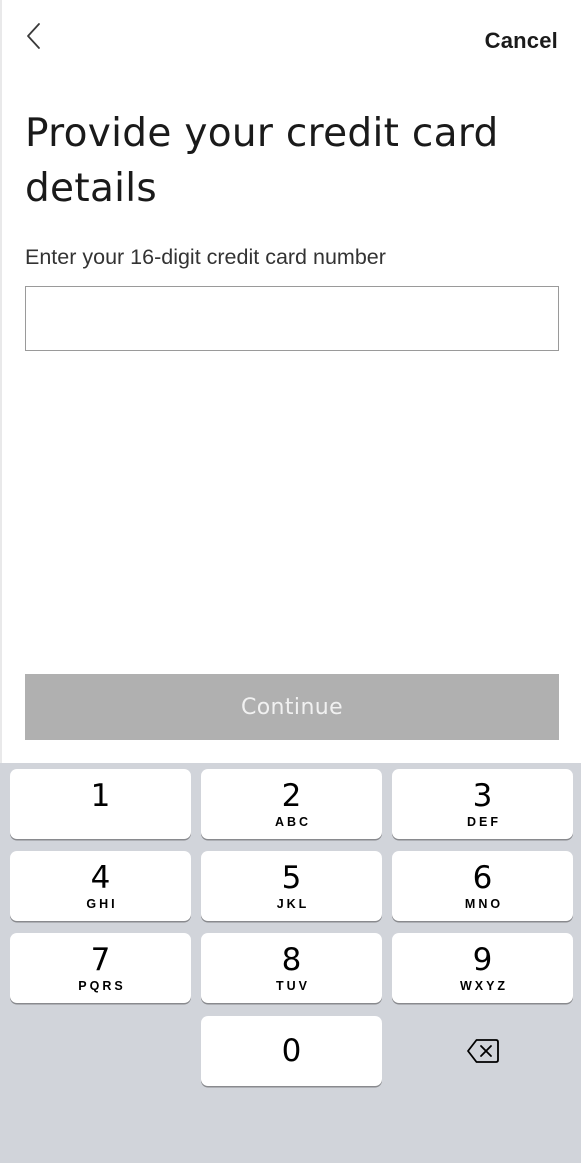 Image resolution: width=581 pixels, height=1163 pixels. I want to click on key-6: 6 MNO, so click(482, 886).